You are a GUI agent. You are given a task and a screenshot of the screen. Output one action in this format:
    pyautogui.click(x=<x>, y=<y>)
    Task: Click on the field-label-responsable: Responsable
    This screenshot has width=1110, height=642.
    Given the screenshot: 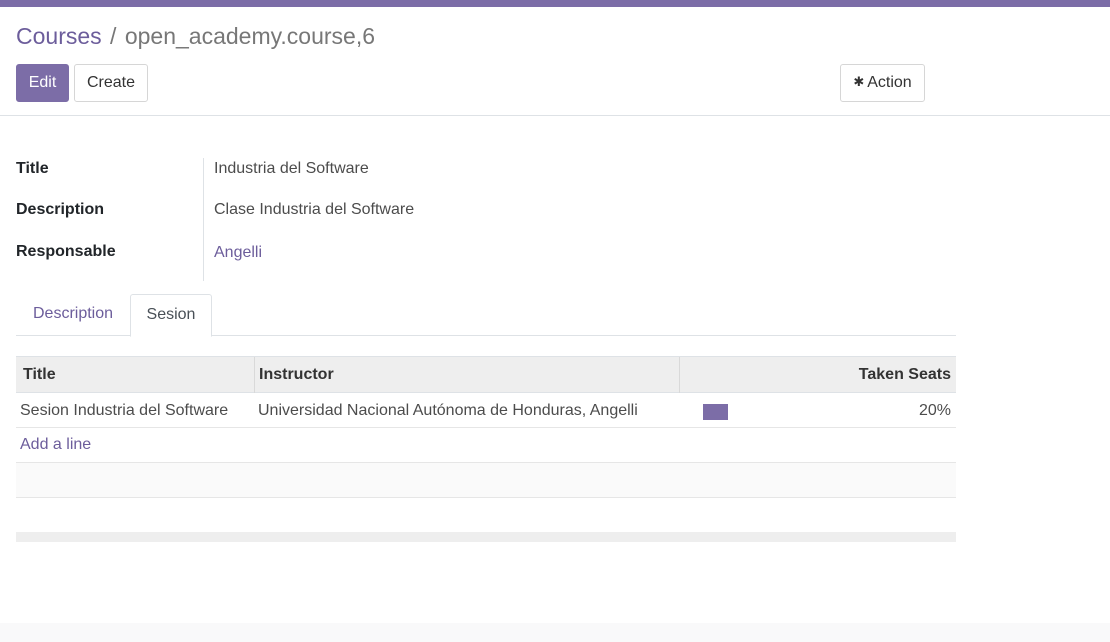 What is the action you would take?
    pyautogui.click(x=66, y=251)
    